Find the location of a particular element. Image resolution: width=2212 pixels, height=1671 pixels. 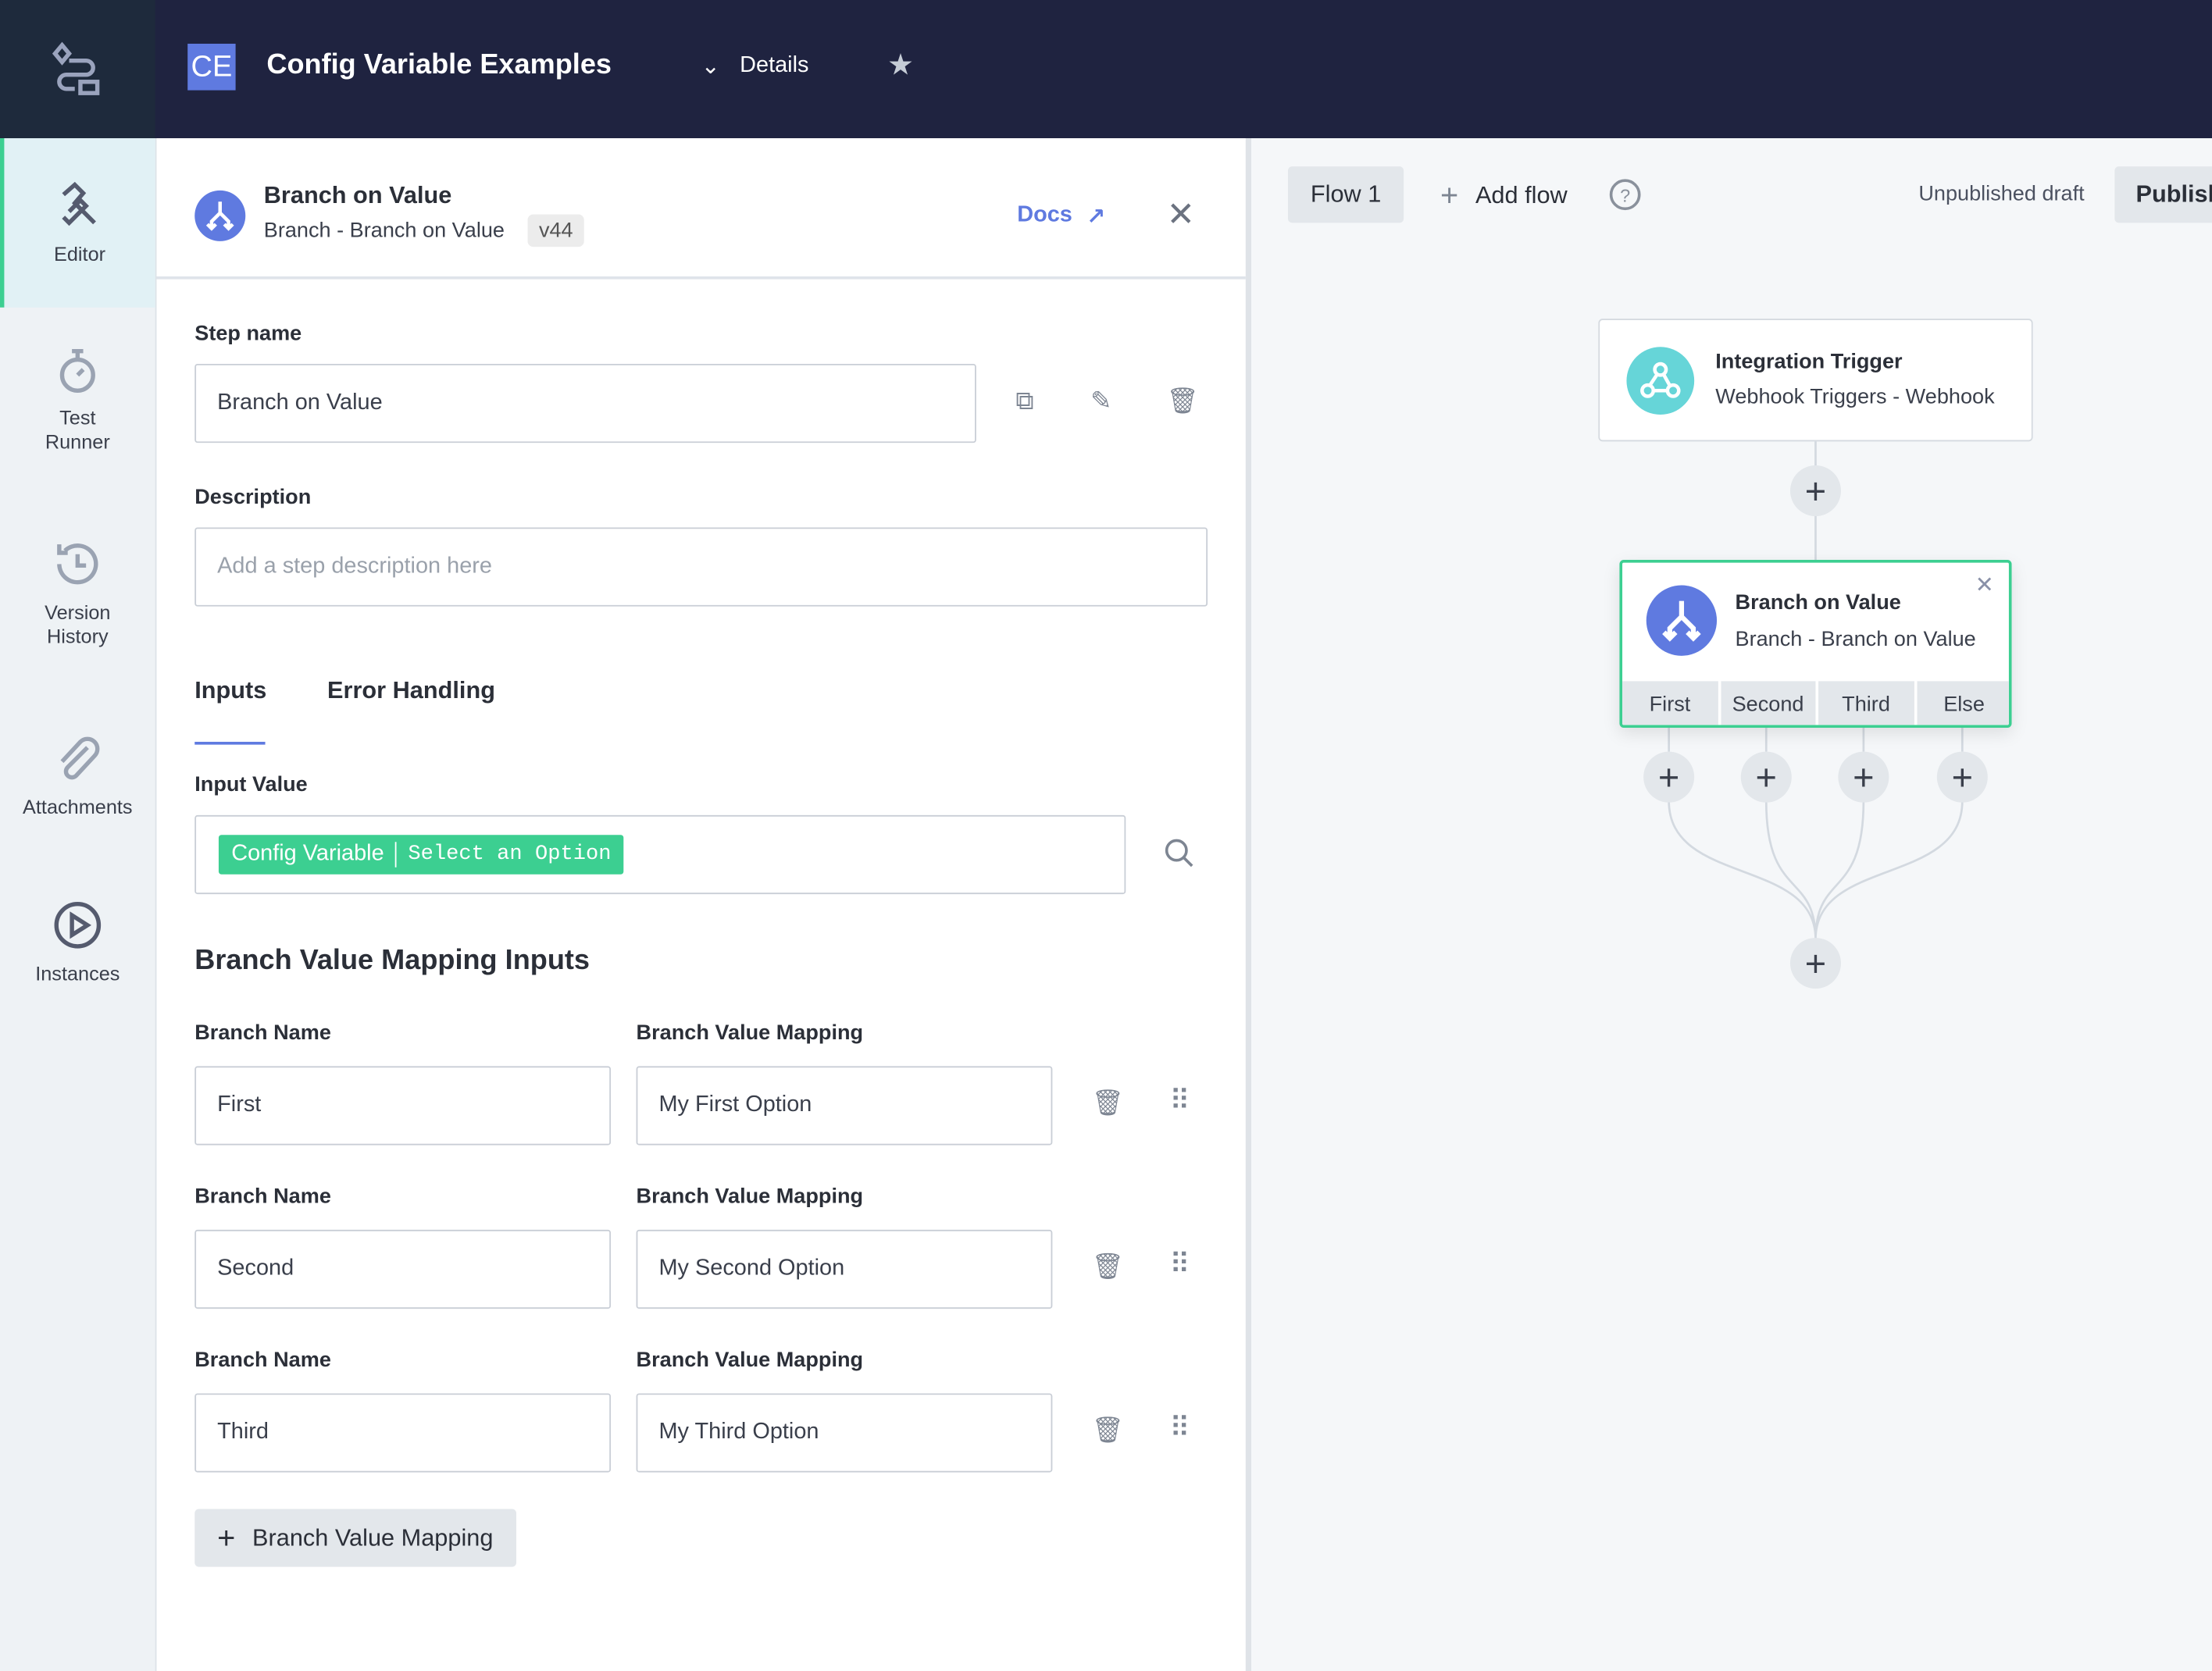

trigger-subtitle: Webhook Triggers - Webhook is located at coordinates (1855, 397).